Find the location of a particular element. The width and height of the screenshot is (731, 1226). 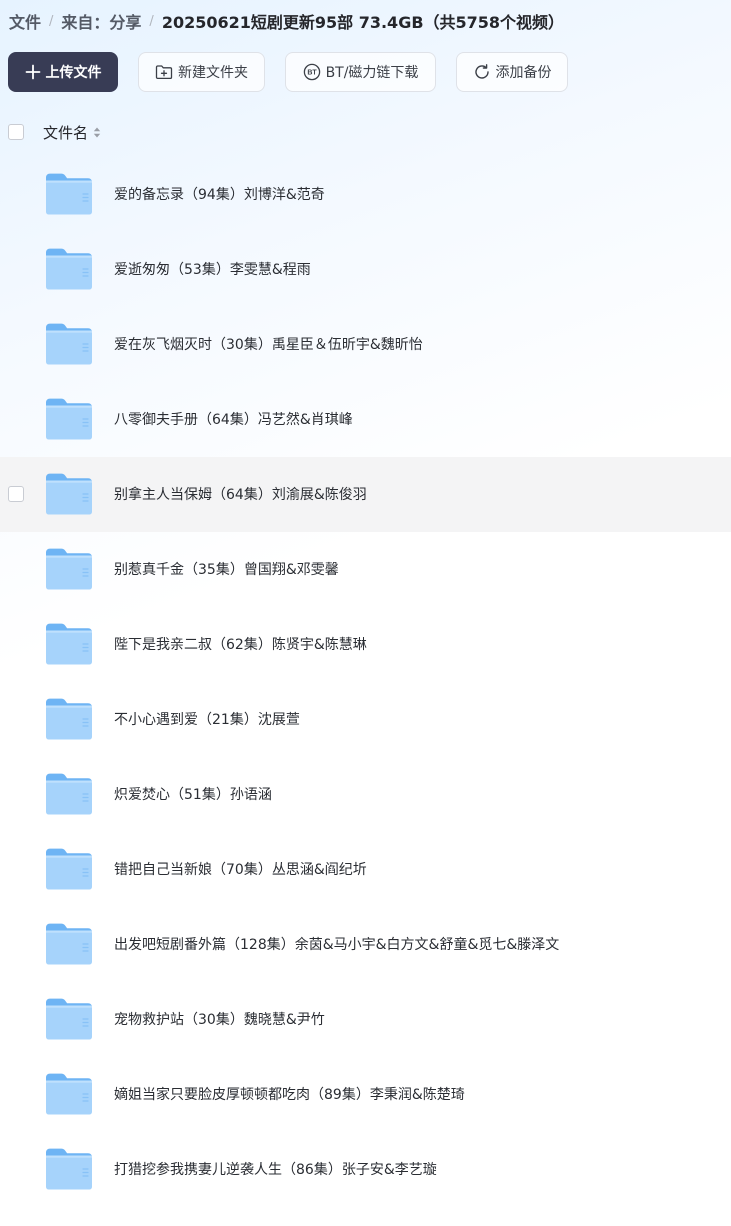

file-row: 打猎挖参我携妻儿逆袭人生（86集）张子安&李艺璇 is located at coordinates (365, 1169).